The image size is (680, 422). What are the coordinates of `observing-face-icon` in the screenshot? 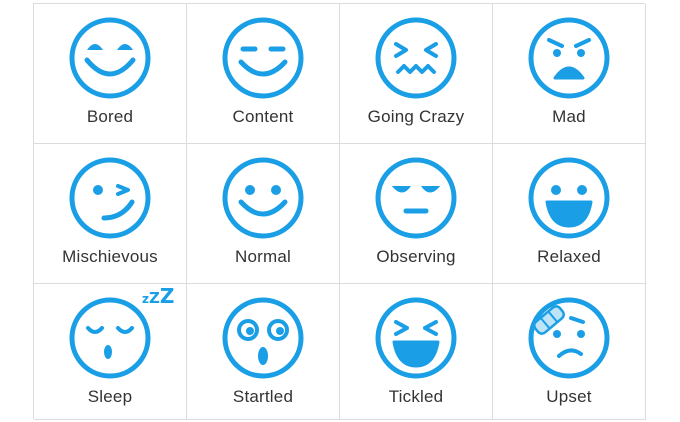 It's located at (416, 198).